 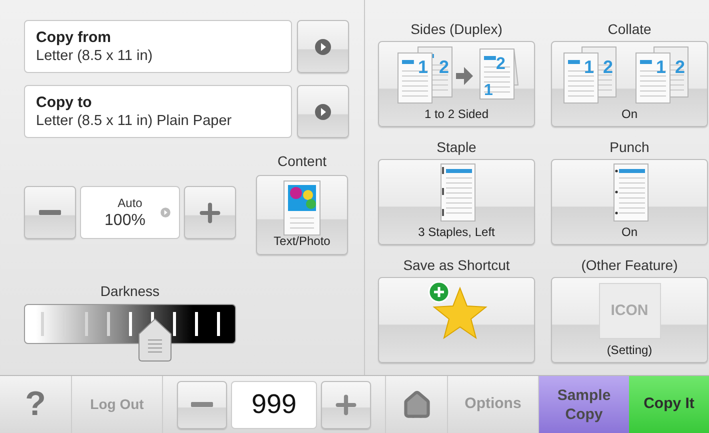 I want to click on content-button: Text/Photo, so click(x=302, y=215).